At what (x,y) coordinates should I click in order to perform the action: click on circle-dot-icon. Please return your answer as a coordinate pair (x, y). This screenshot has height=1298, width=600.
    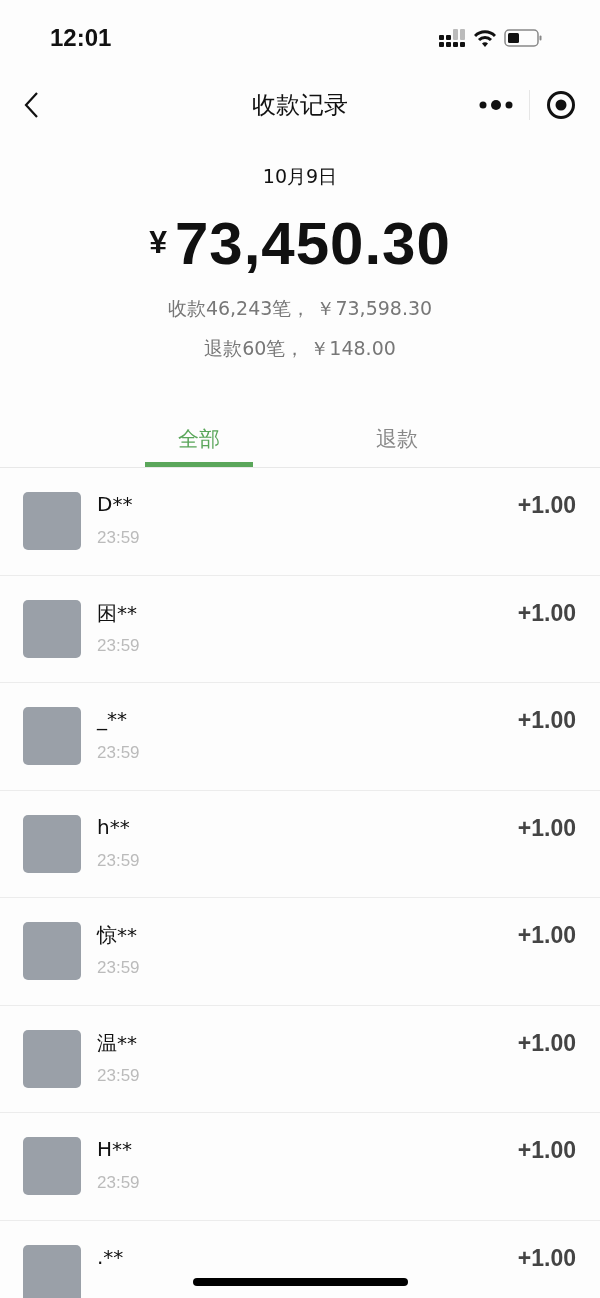
    Looking at the image, I should click on (561, 105).